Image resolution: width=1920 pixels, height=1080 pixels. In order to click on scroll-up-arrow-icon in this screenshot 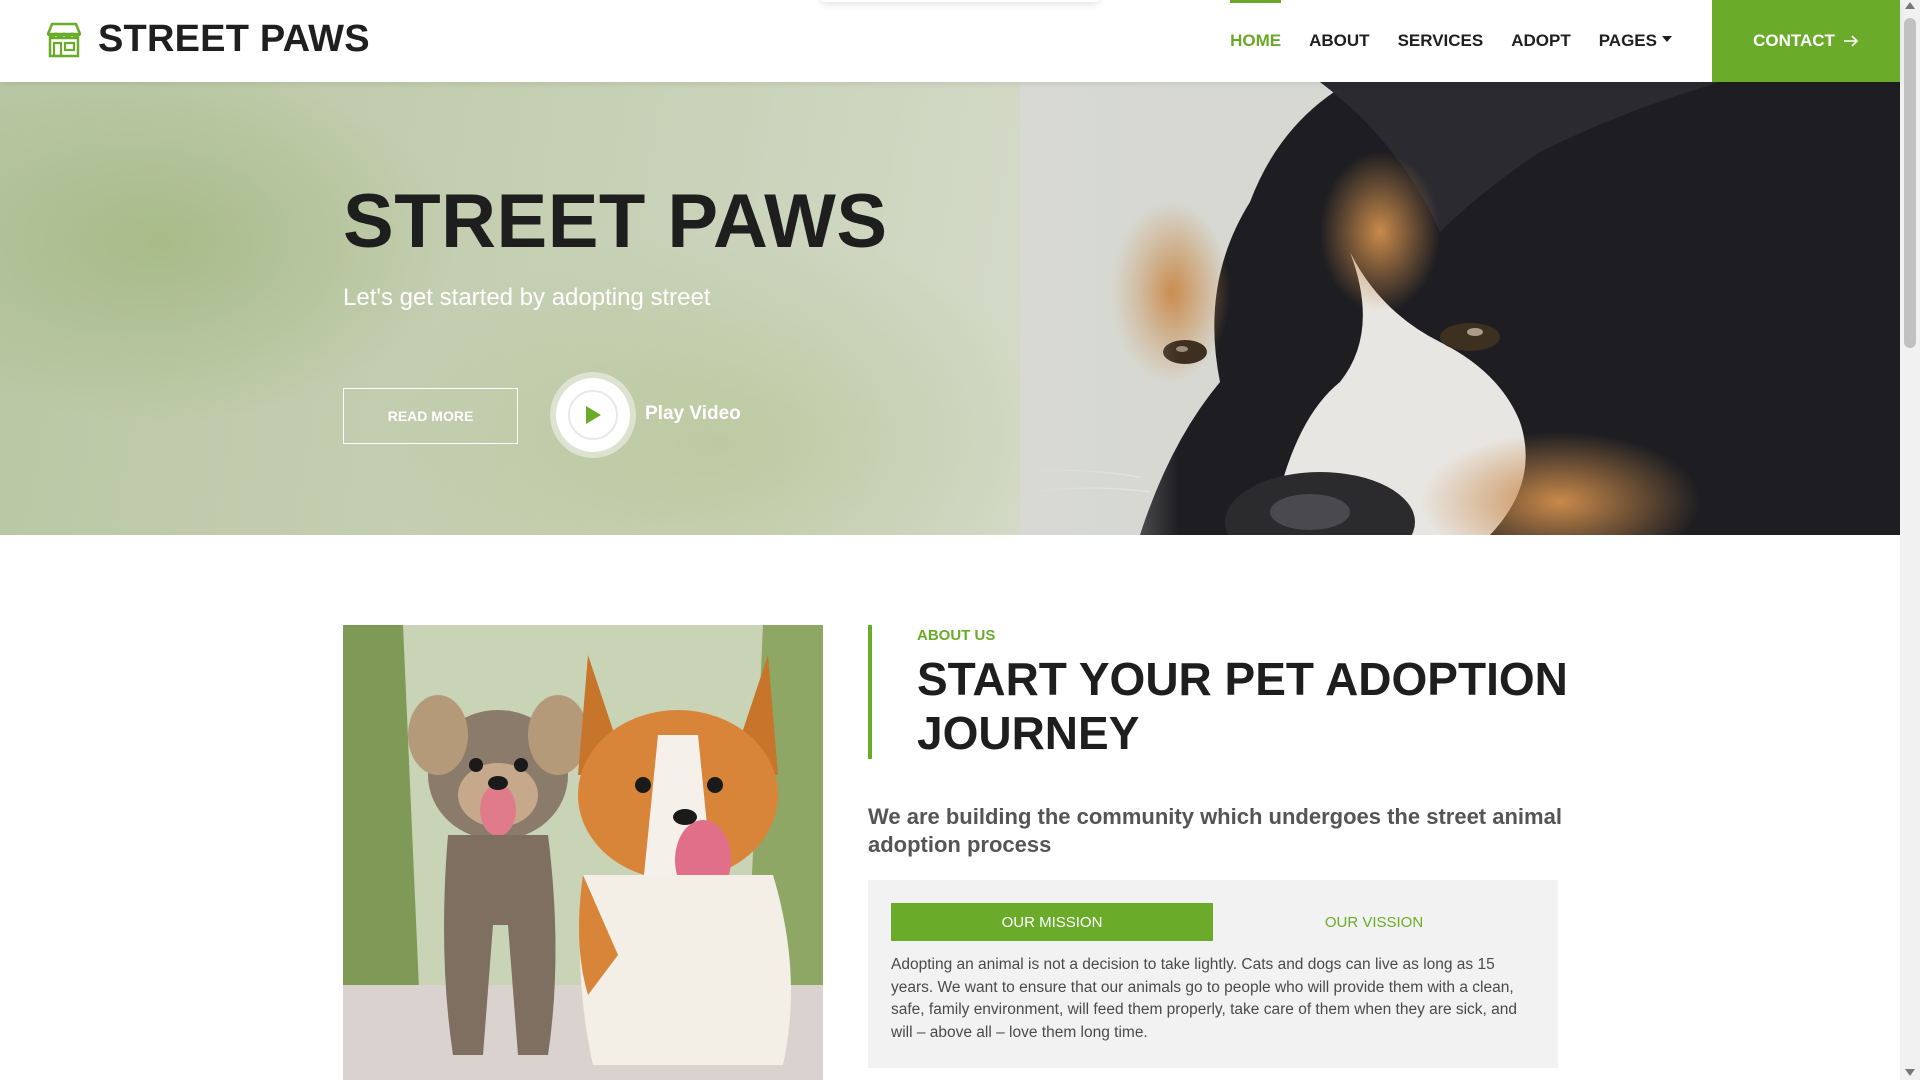, I will do `click(1910, 5)`.